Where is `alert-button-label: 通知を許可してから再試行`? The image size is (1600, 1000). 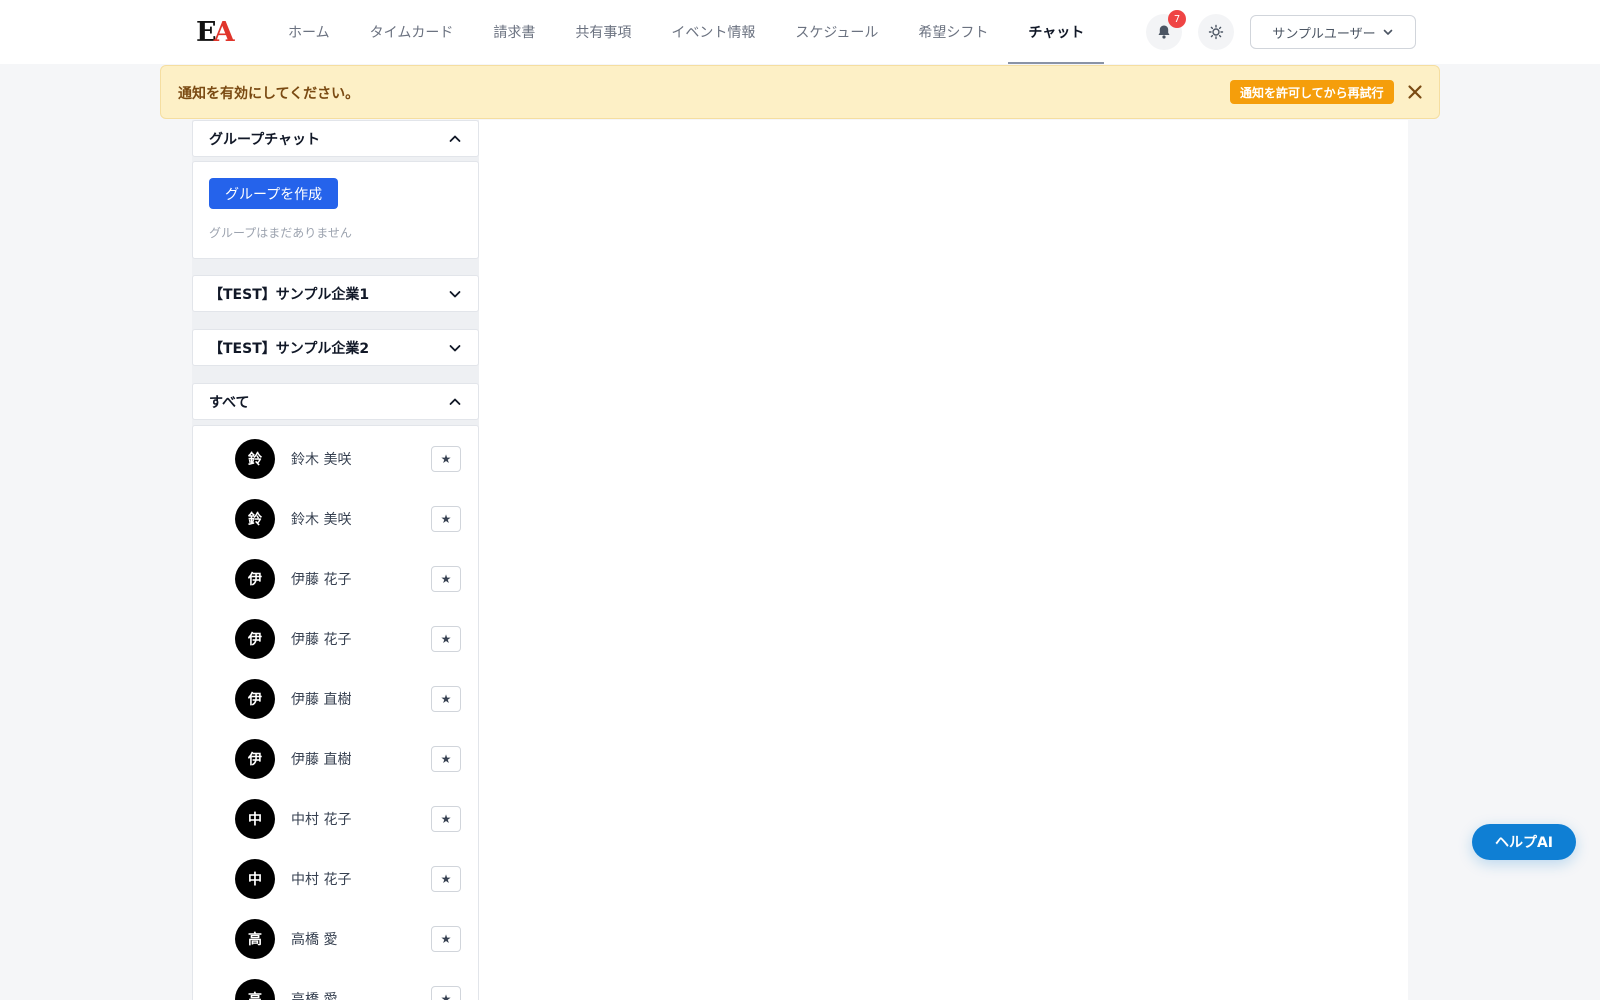
alert-button-label: 通知を許可してから再試行 is located at coordinates (1312, 92).